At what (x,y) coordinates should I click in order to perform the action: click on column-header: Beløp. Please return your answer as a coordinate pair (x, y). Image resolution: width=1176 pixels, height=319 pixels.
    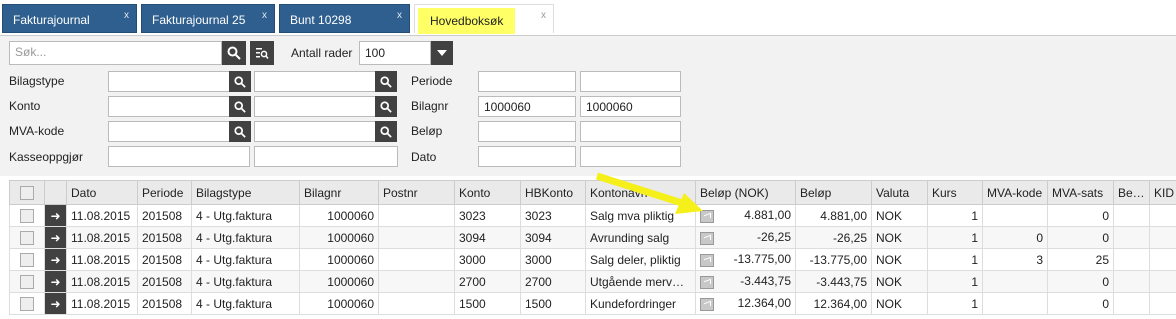
    Looking at the image, I should click on (833, 192).